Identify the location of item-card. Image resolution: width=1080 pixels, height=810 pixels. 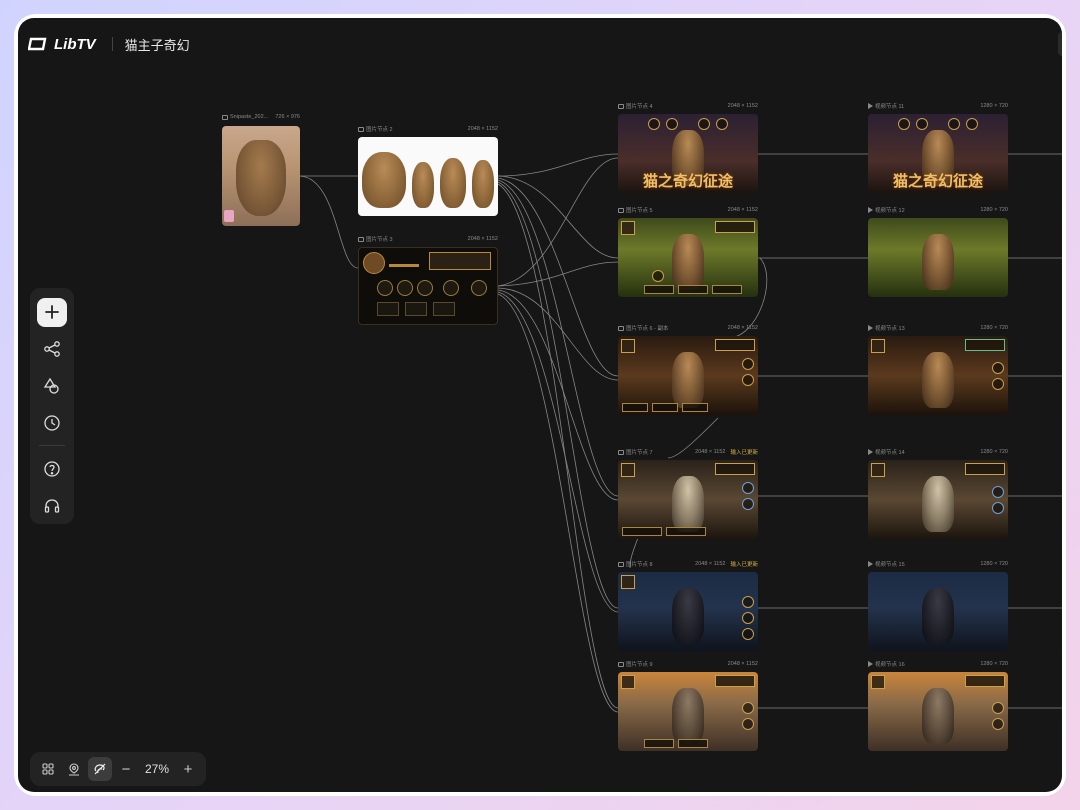
(388, 309).